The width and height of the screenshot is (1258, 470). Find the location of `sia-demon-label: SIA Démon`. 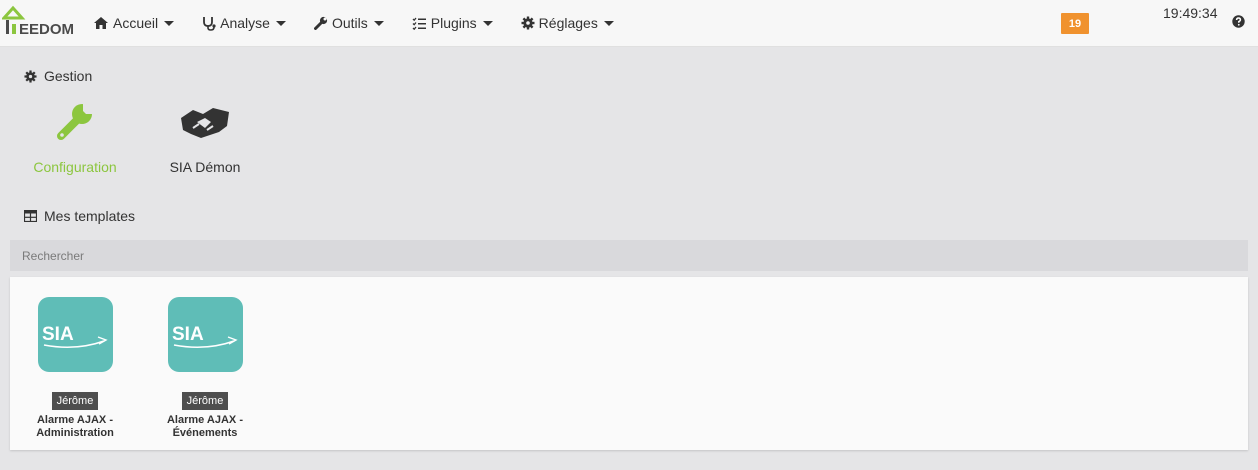

sia-demon-label: SIA Démon is located at coordinates (205, 167).